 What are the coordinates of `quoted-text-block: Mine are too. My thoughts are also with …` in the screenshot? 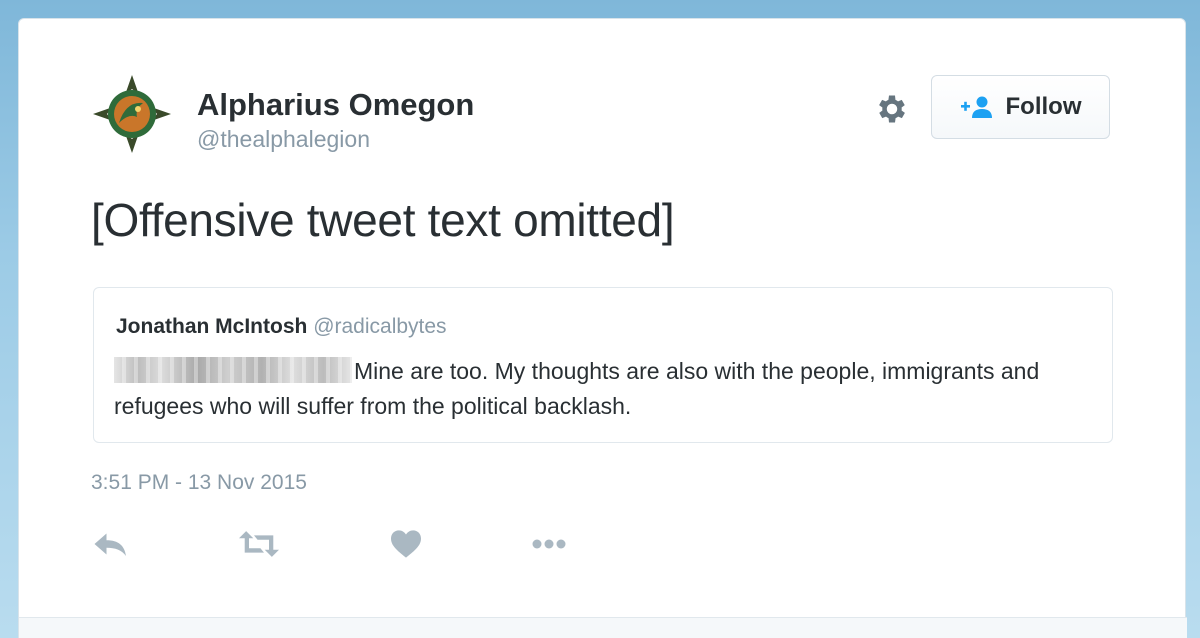 It's located at (604, 389).